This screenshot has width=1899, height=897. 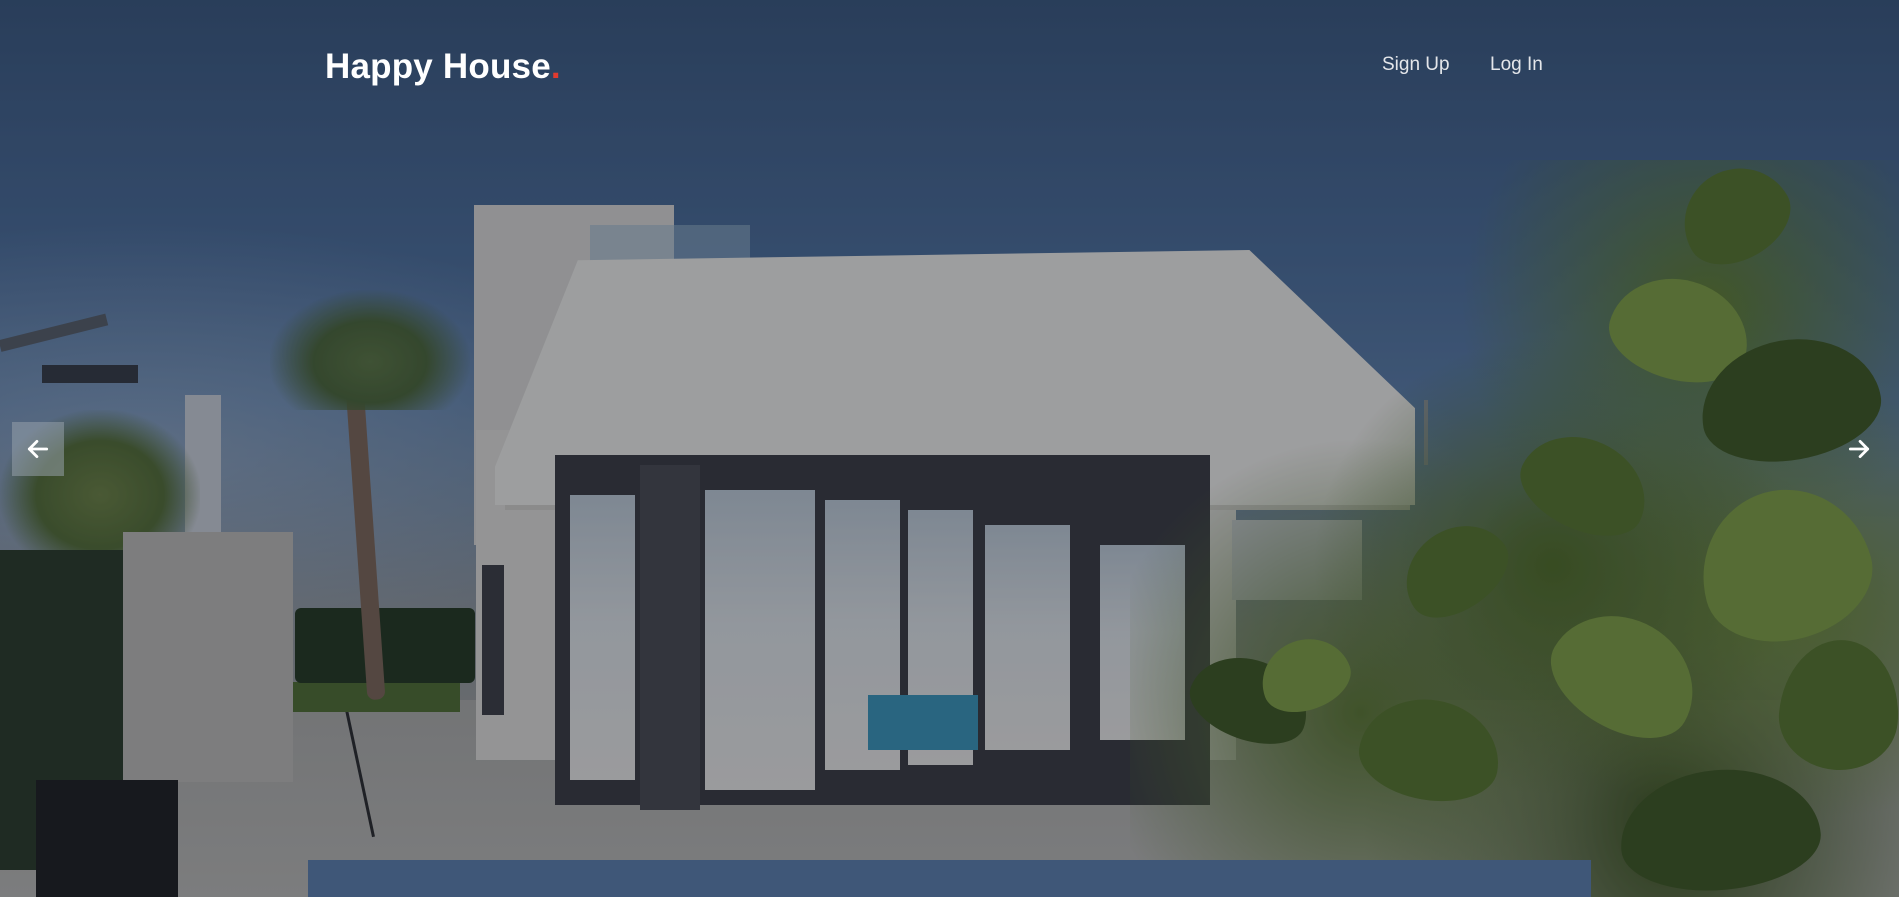 What do you see at coordinates (949, 878) in the screenshot?
I see `search-panel` at bounding box center [949, 878].